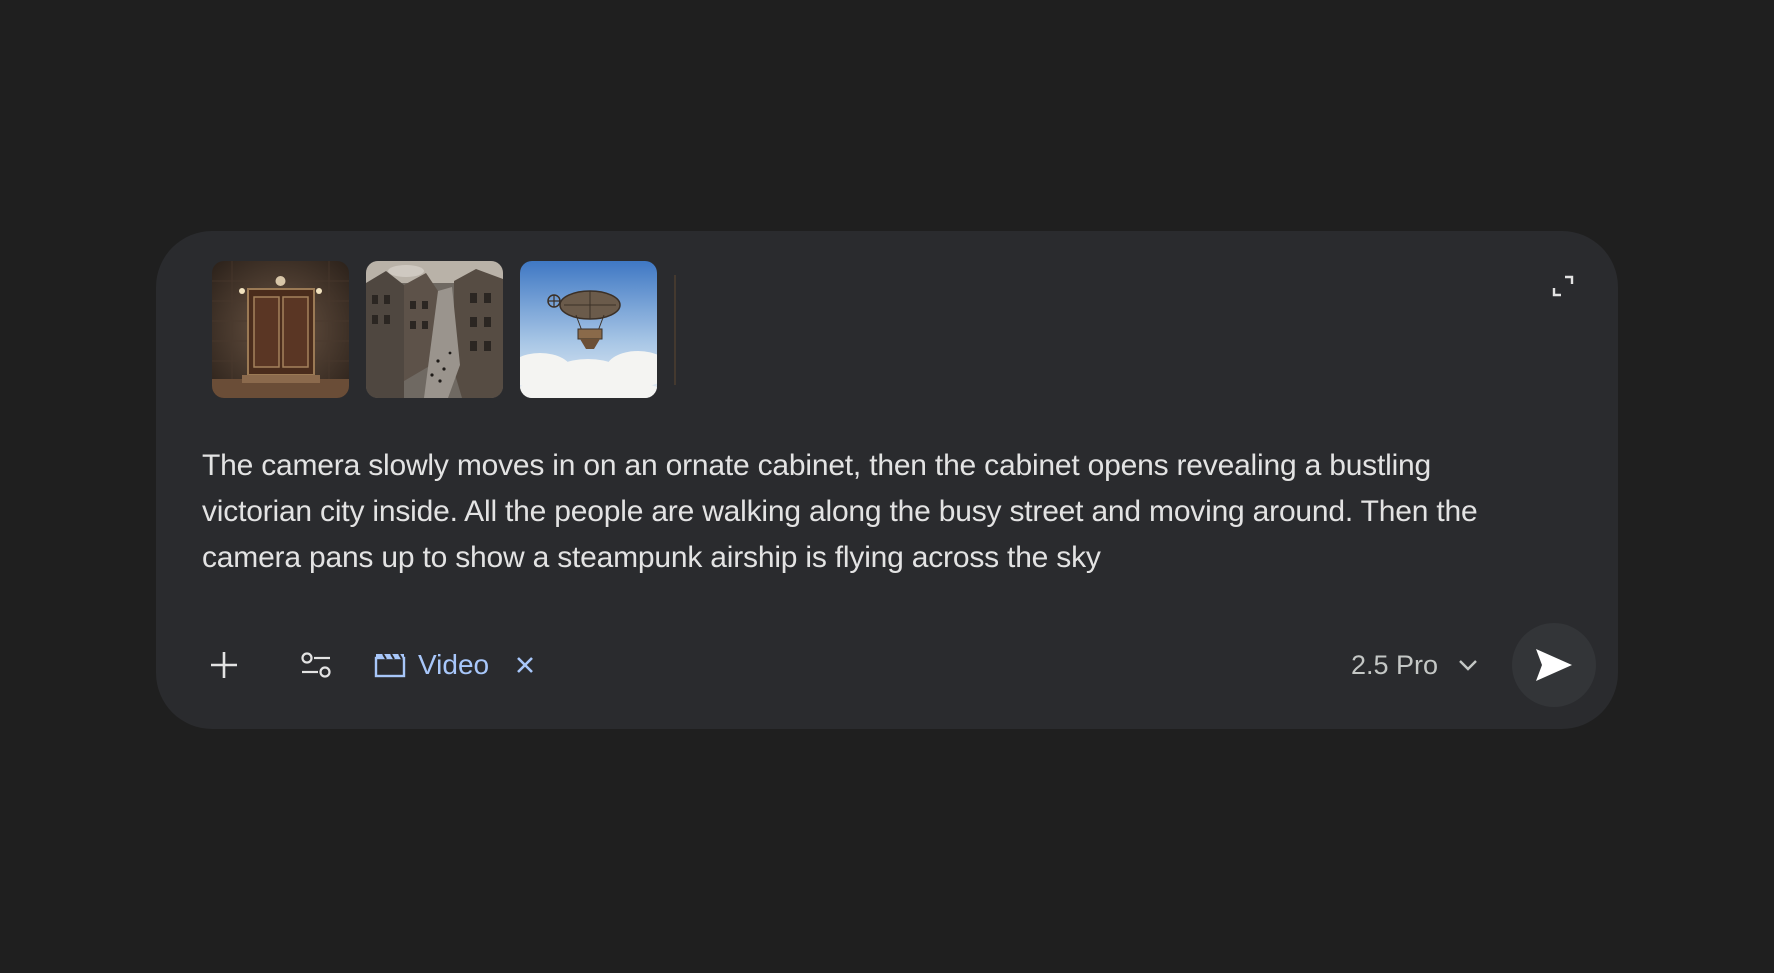  I want to click on add-button, so click(224, 665).